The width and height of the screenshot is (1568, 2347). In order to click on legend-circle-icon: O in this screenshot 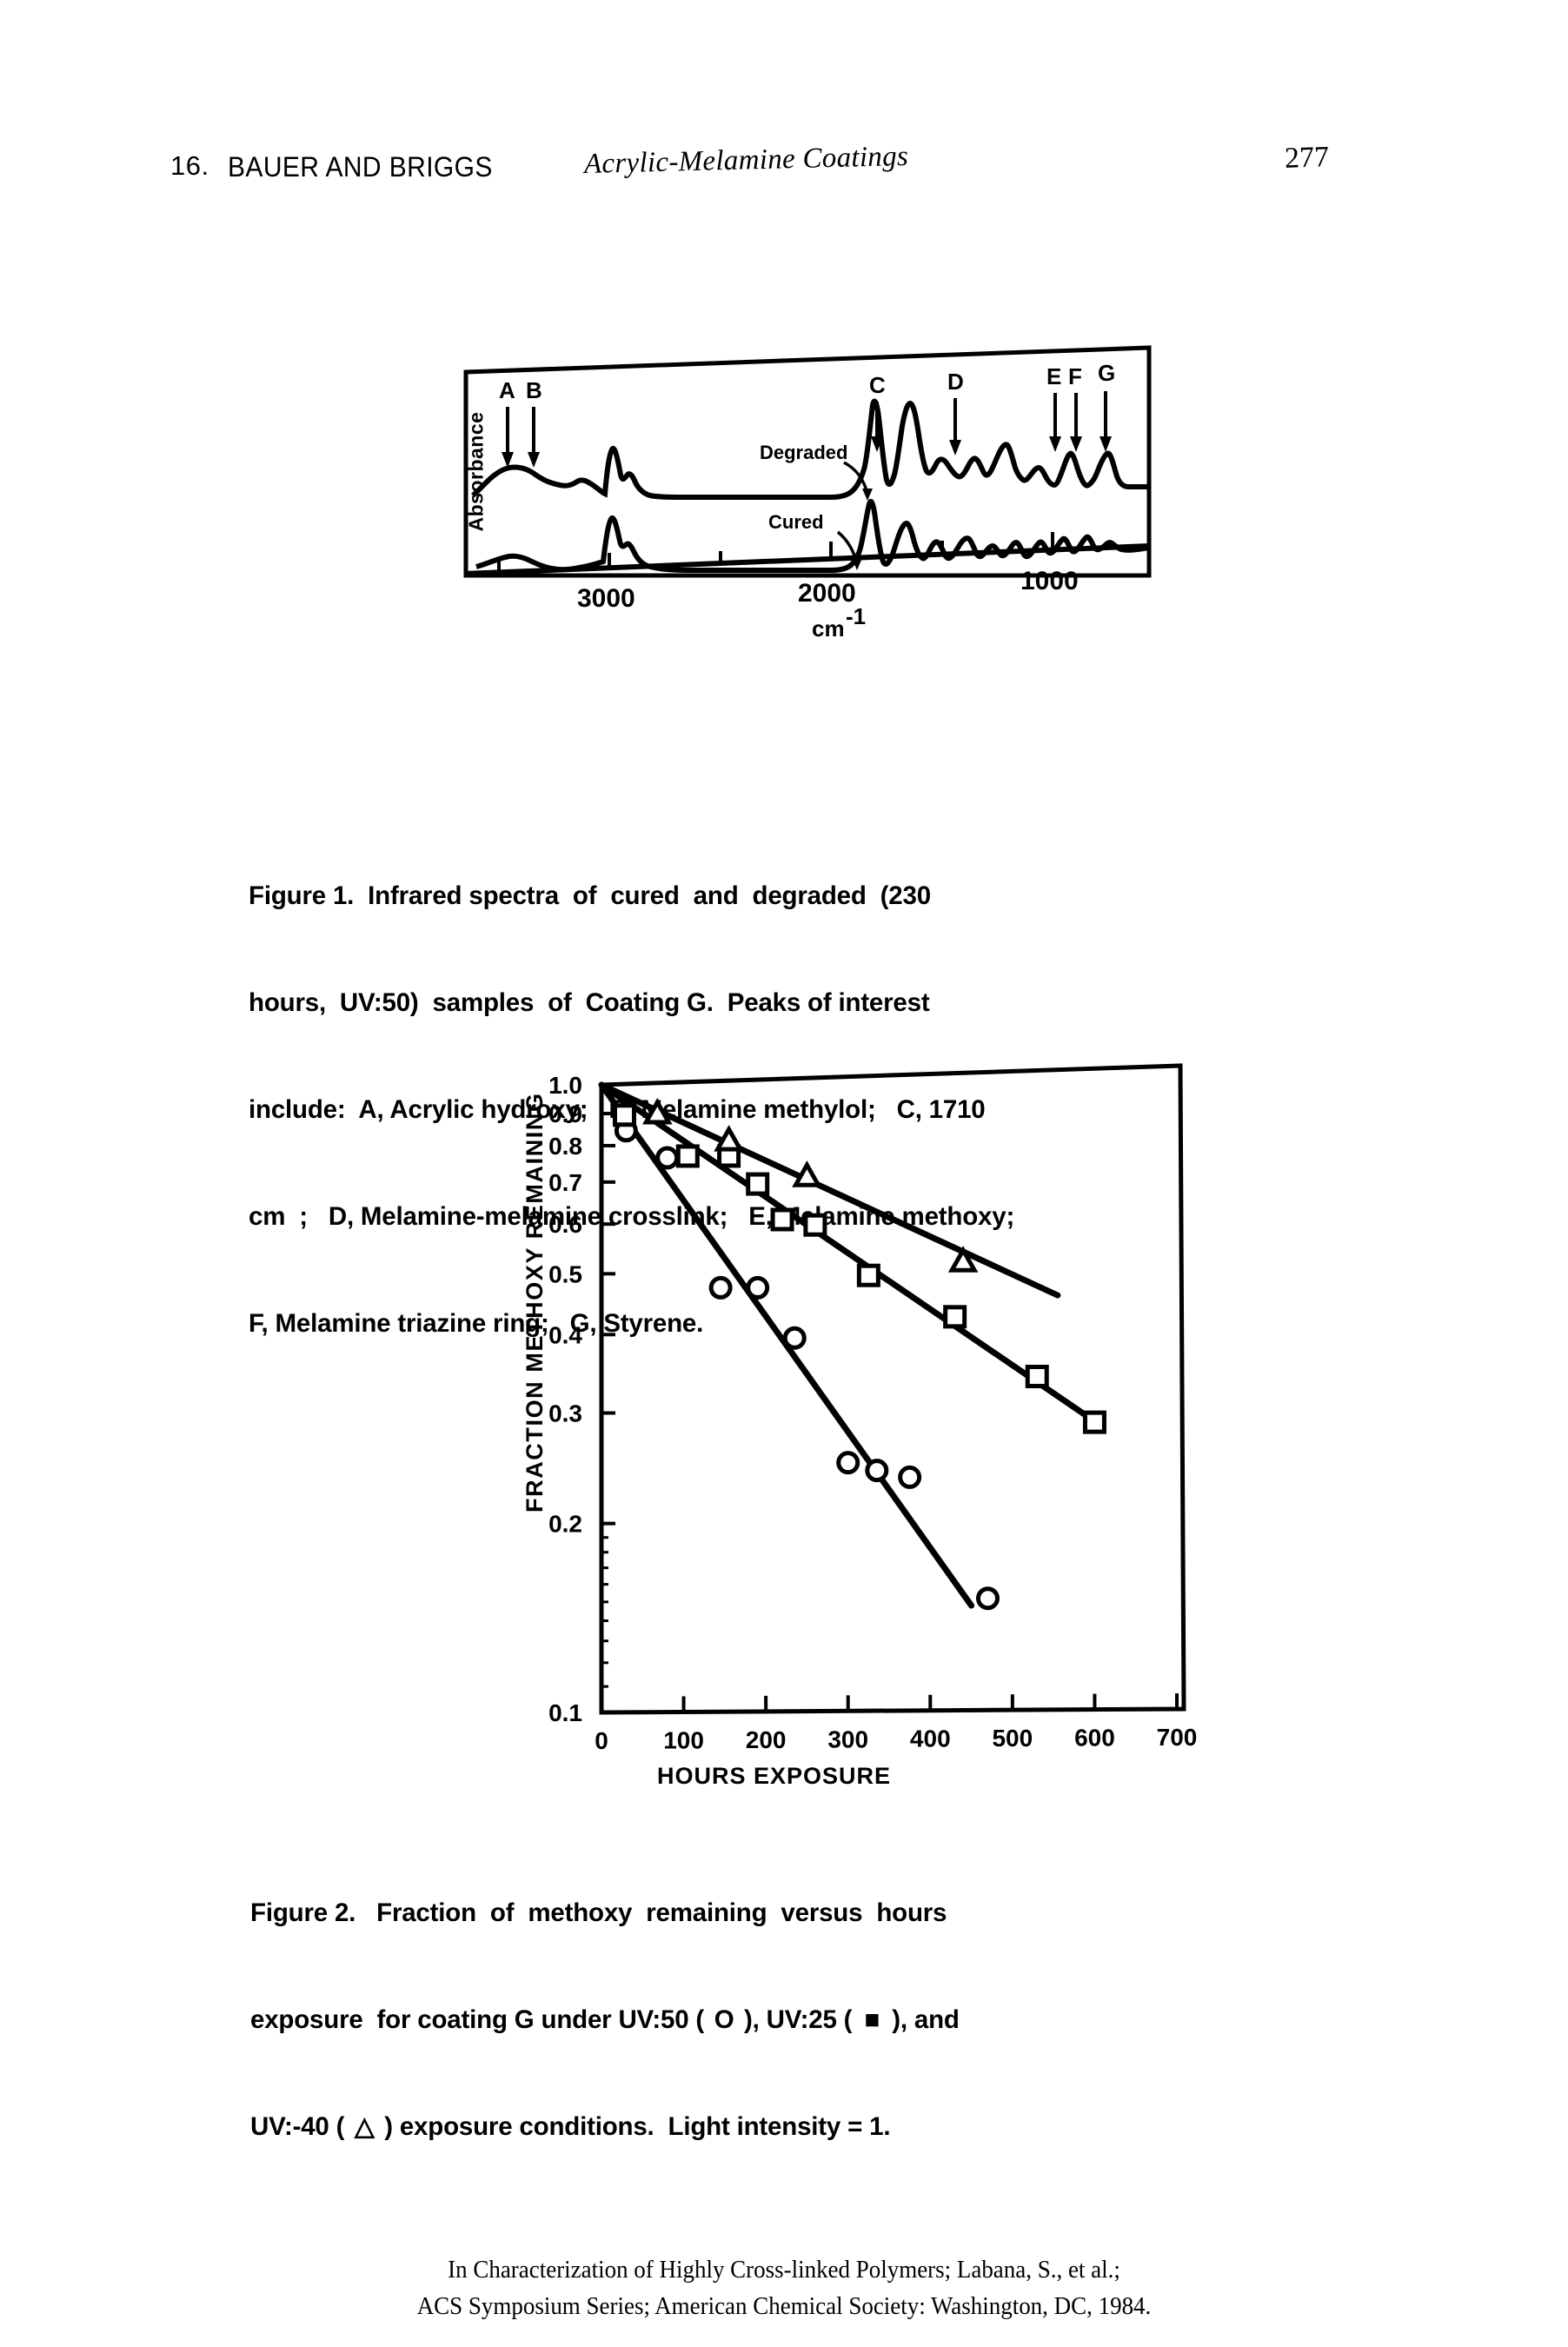, I will do `click(724, 2020)`.